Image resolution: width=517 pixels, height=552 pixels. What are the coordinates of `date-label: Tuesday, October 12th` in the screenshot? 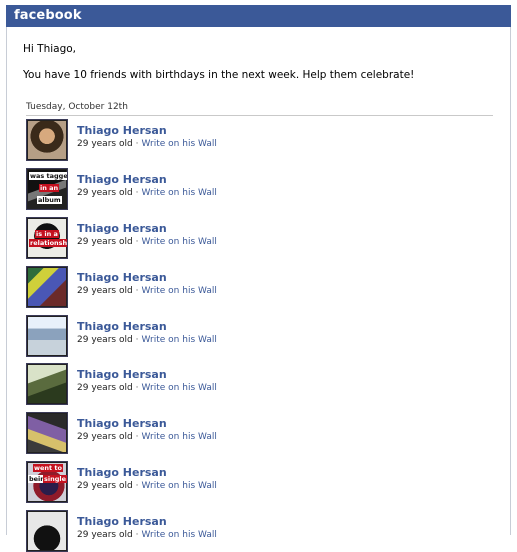 It's located at (77, 107).